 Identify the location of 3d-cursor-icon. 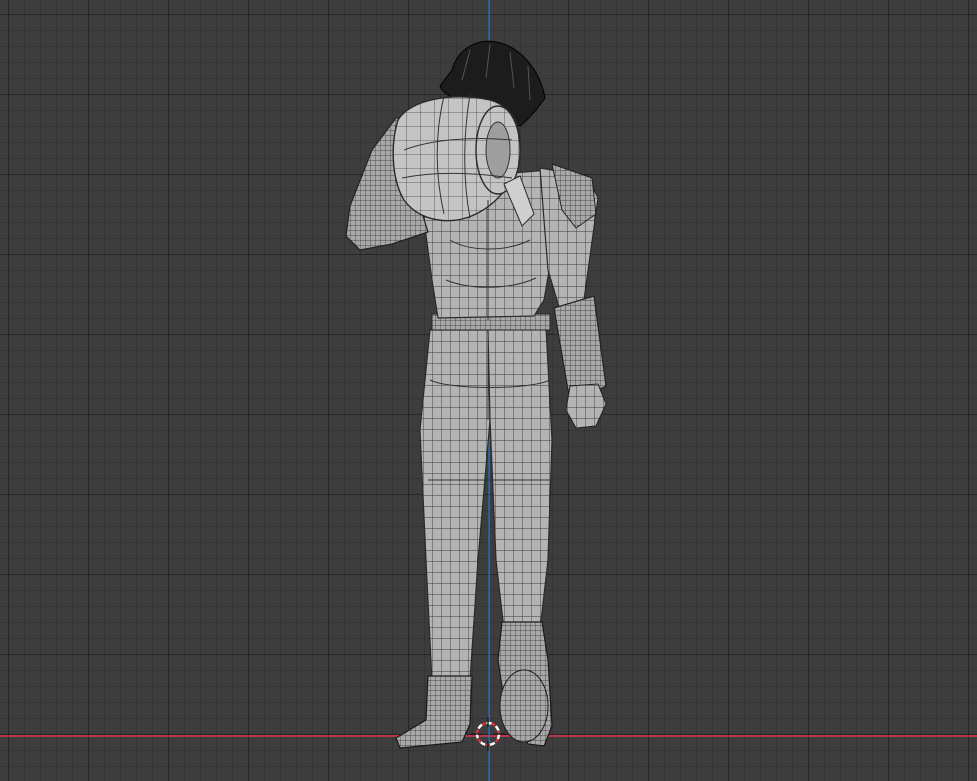
(488, 734).